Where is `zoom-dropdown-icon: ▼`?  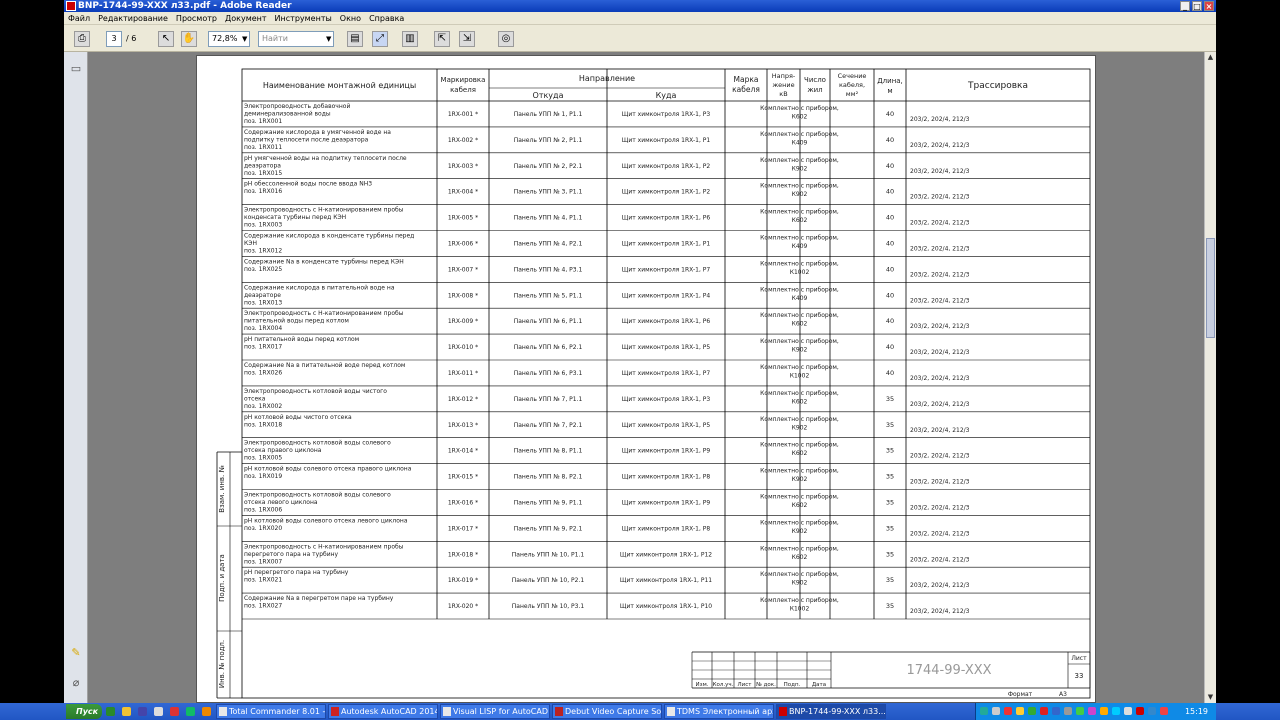 zoom-dropdown-icon: ▼ is located at coordinates (244, 39).